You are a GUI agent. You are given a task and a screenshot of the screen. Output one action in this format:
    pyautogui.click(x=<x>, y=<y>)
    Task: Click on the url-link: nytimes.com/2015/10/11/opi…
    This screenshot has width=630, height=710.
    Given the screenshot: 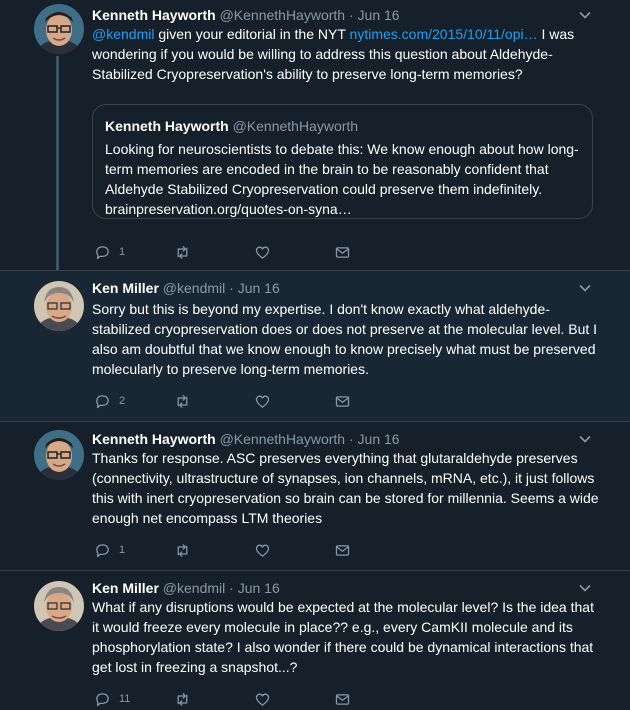 What is the action you would take?
    pyautogui.click(x=444, y=34)
    